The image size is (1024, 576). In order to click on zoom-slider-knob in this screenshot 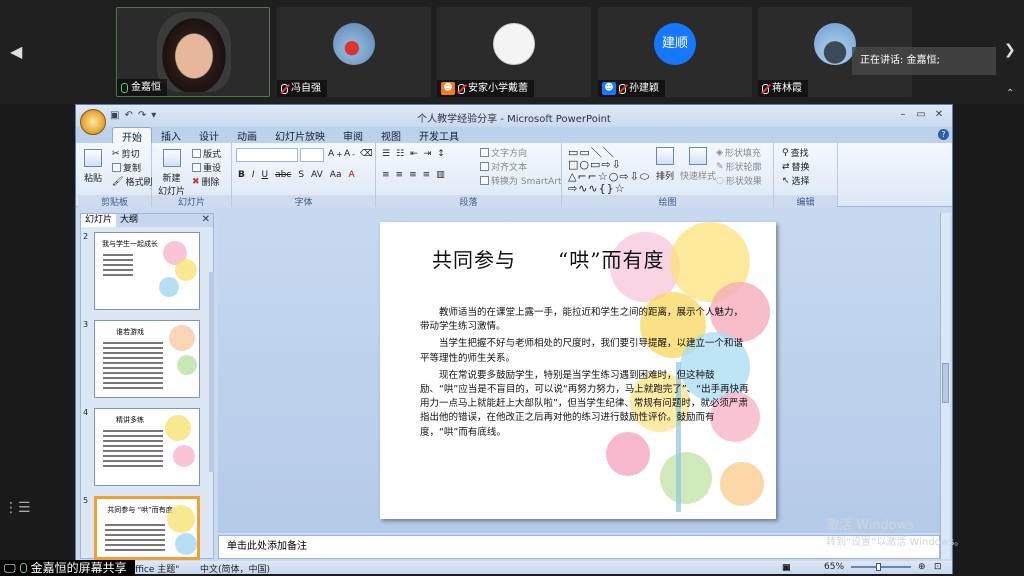, I will do `click(878, 567)`.